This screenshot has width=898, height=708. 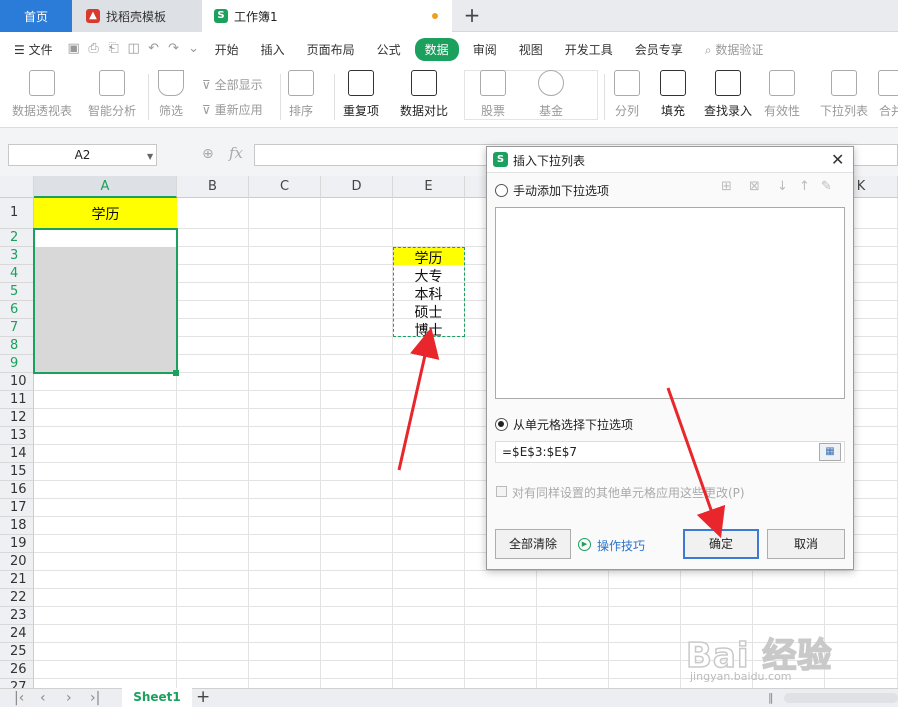 I want to click on watermark-url: jingyan.baidu.com, so click(x=741, y=676).